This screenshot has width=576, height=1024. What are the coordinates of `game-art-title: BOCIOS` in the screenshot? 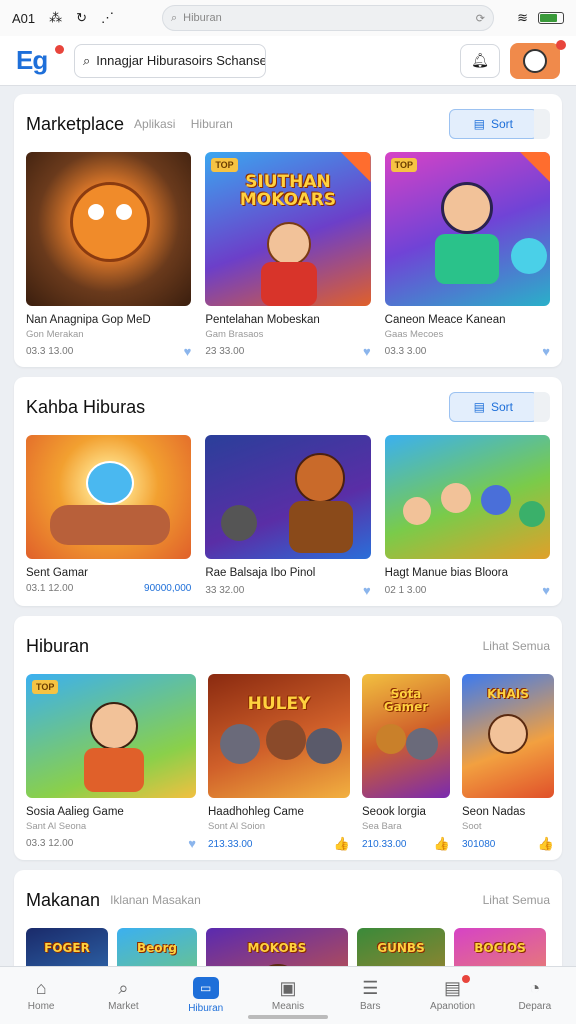 It's located at (500, 948).